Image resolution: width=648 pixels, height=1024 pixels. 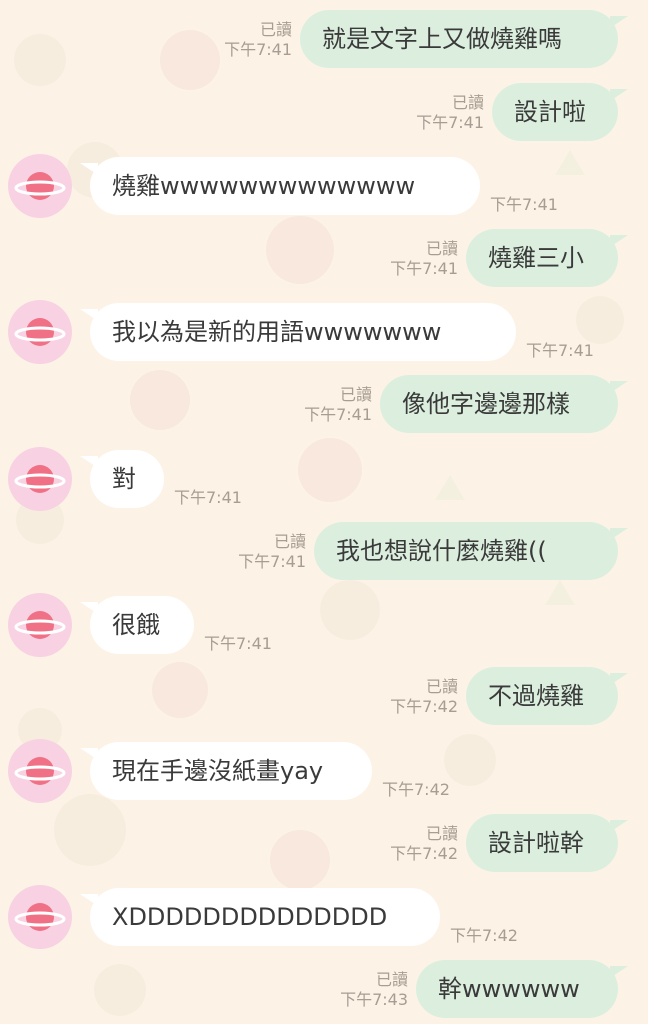 I want to click on message-row: 幹wwwwww 已讀 下午7:43, so click(x=324, y=992).